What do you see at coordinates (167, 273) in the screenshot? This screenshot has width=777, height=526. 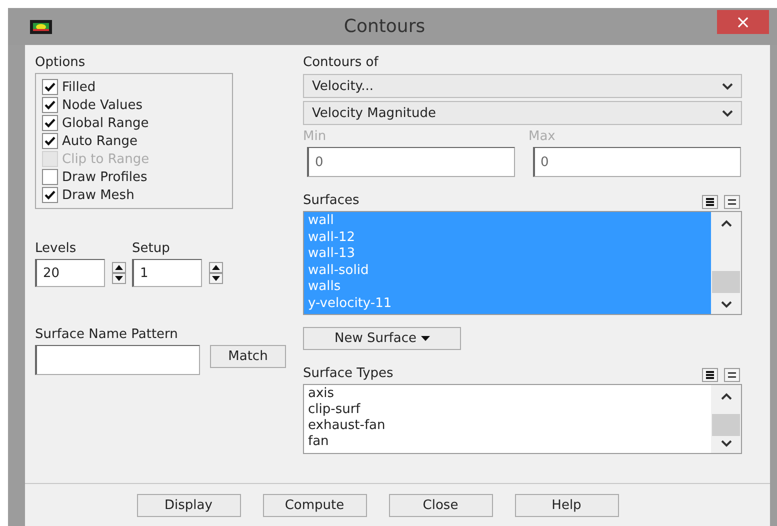 I see `setup-field: 1` at bounding box center [167, 273].